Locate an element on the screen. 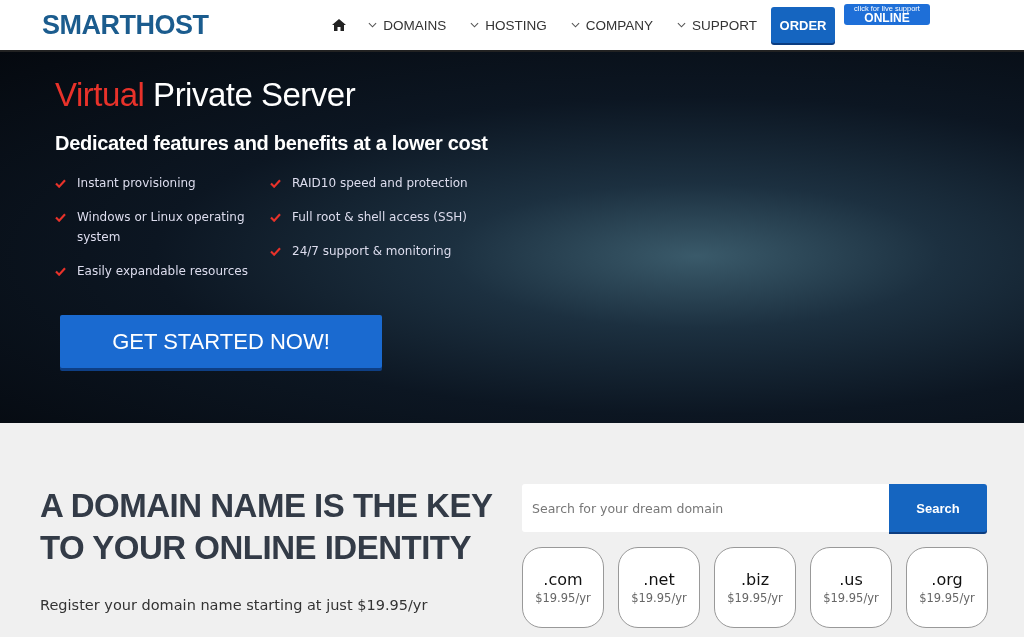  tld-card: .com $19.95/yr is located at coordinates (563, 587).